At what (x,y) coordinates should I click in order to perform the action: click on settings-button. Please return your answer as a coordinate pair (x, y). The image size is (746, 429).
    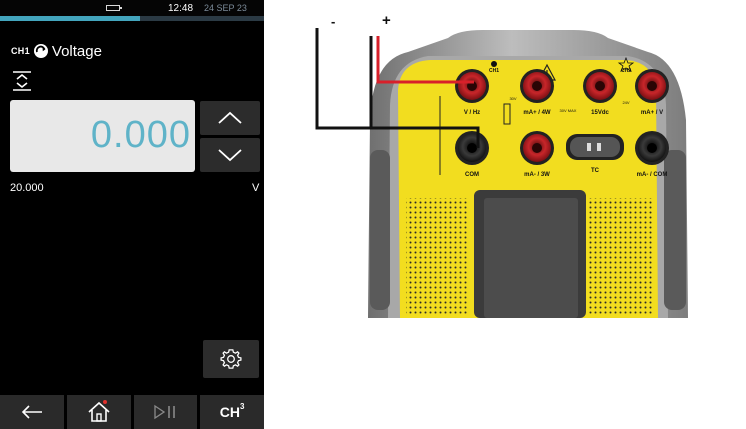
    Looking at the image, I should click on (231, 359).